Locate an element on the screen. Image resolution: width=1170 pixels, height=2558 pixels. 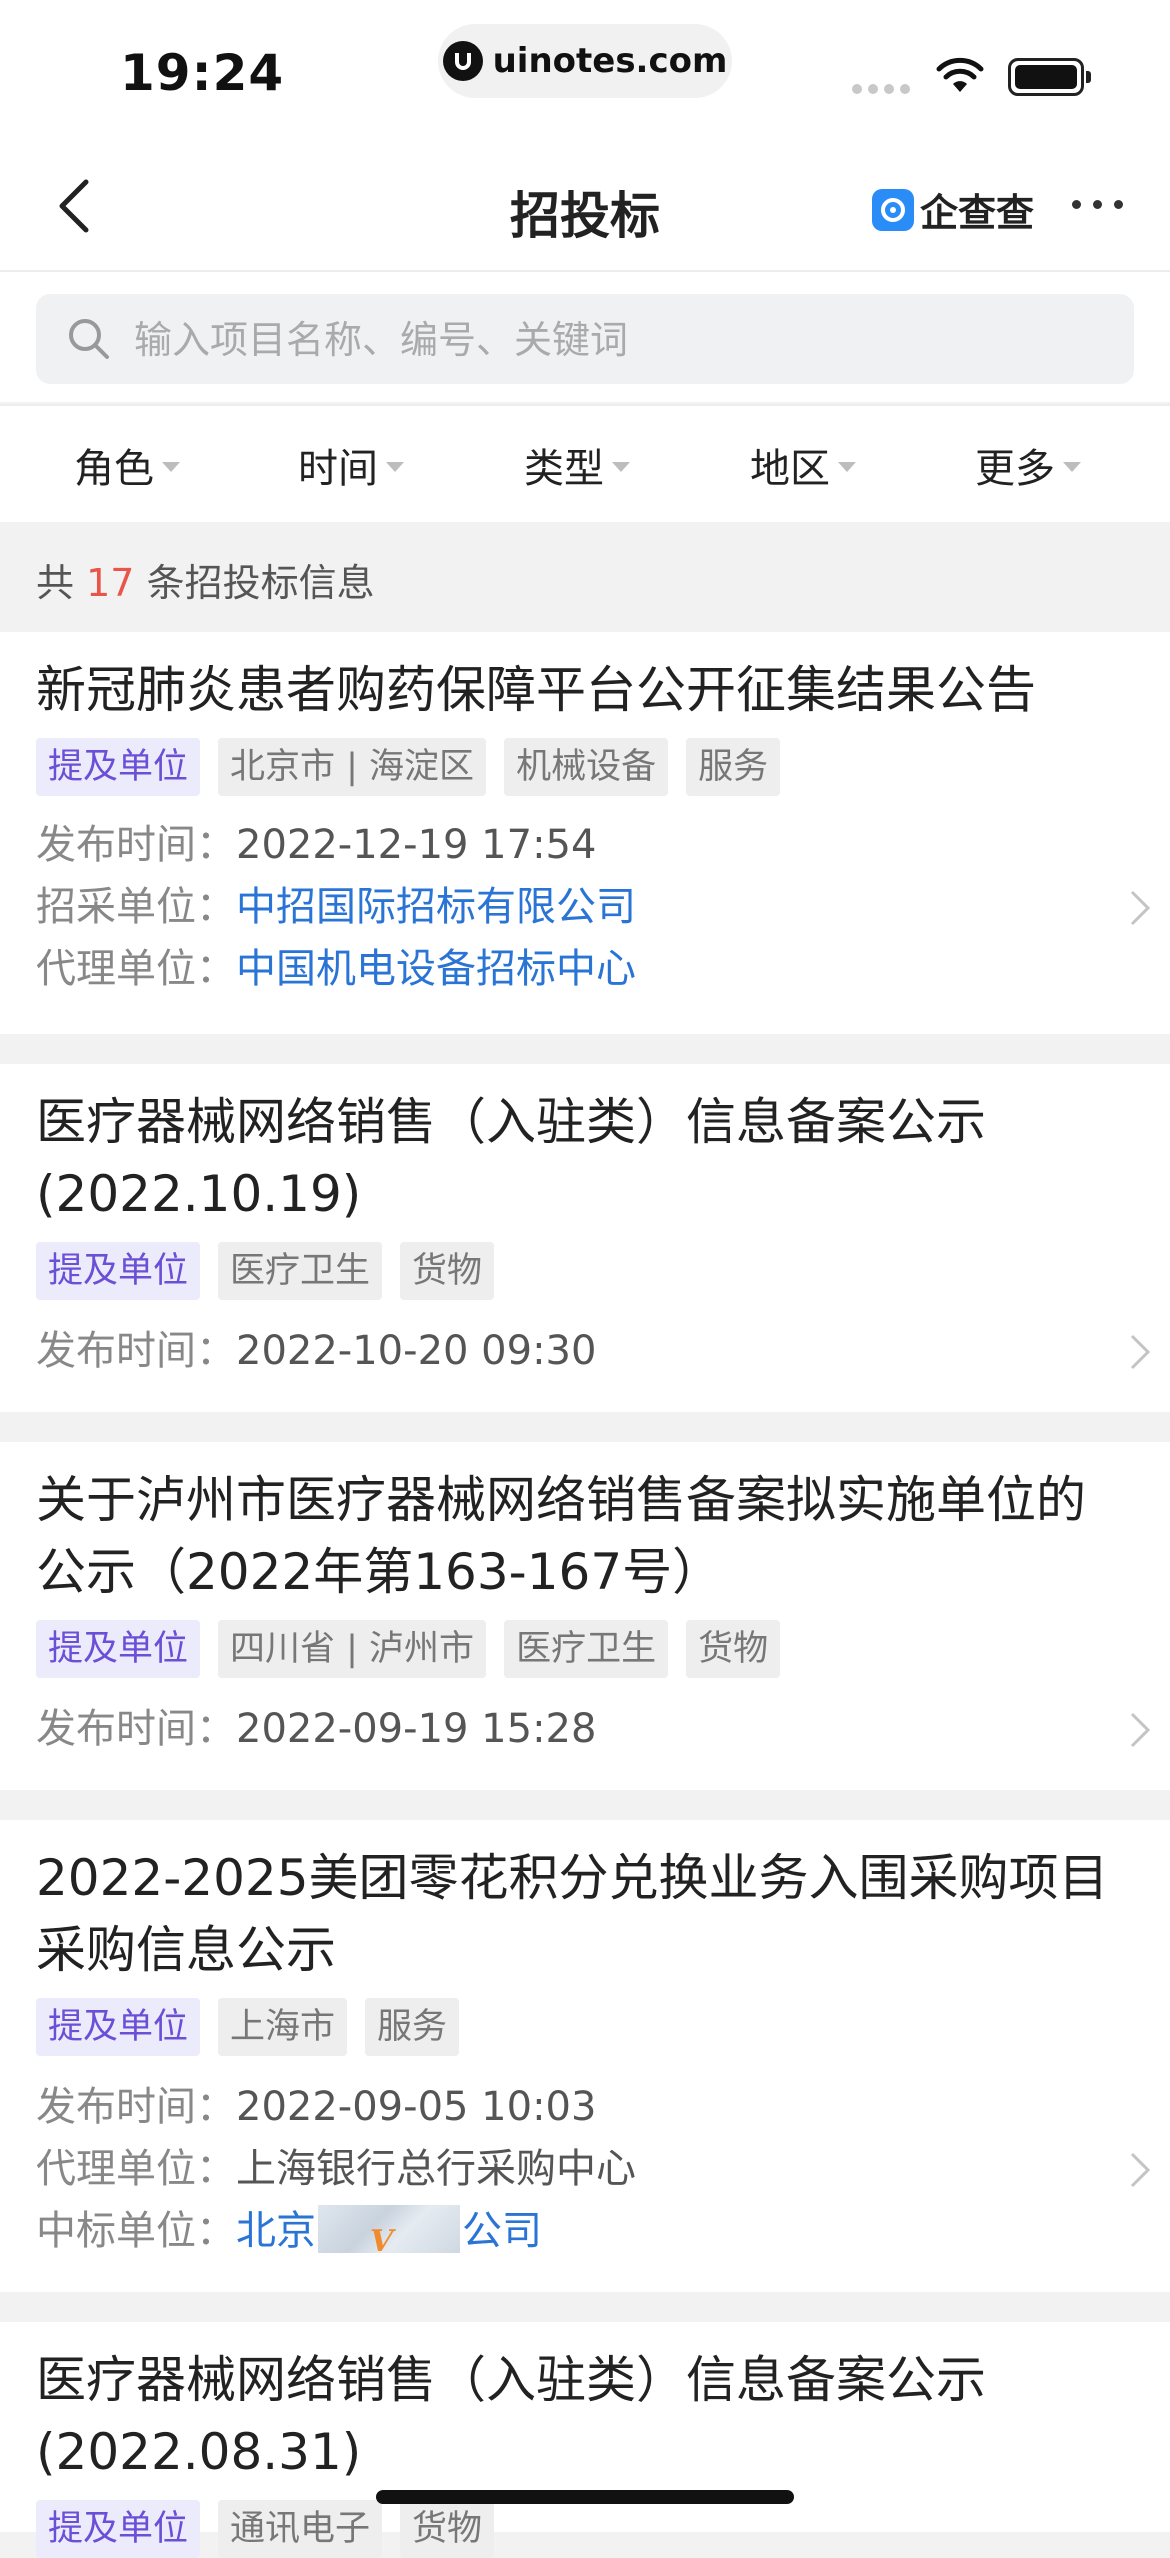
tag-region: 北京市 | 海淀区 is located at coordinates (352, 767).